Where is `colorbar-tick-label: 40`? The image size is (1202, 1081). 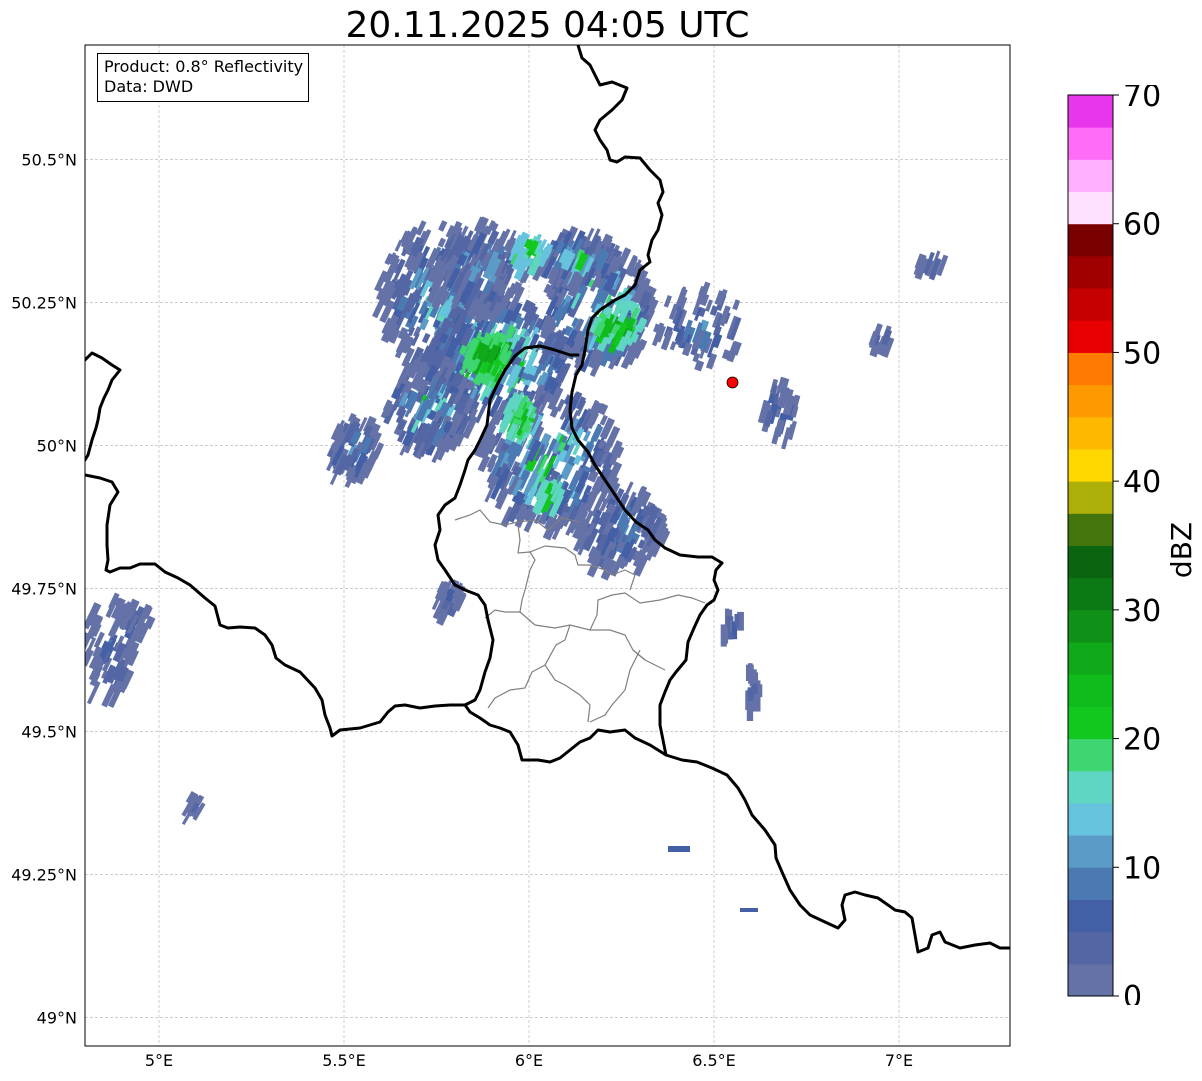
colorbar-tick-label: 40 is located at coordinates (1142, 482).